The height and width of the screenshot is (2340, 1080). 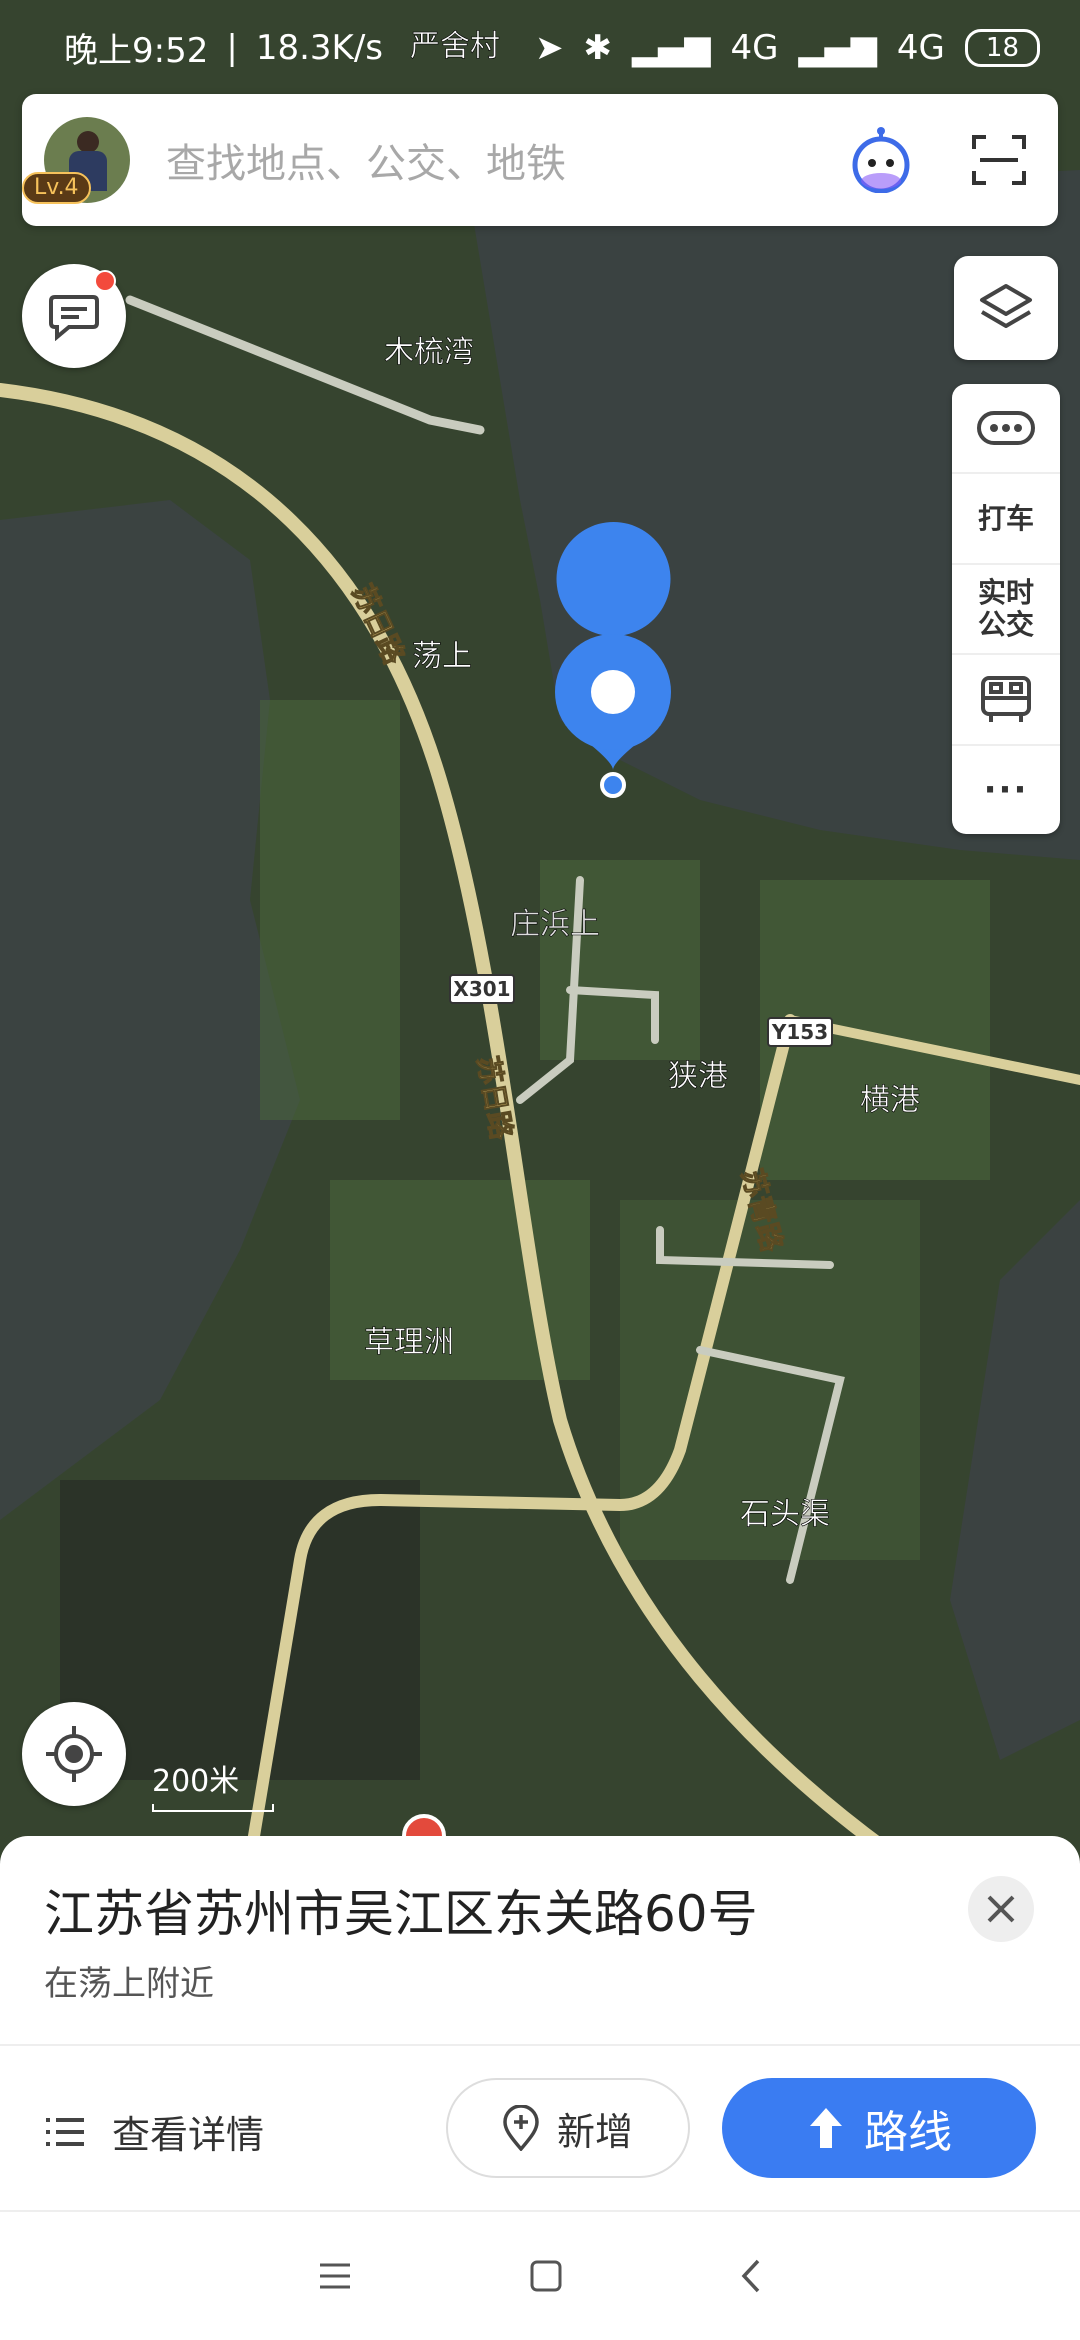 I want to click on layers-icon, so click(x=1006, y=306).